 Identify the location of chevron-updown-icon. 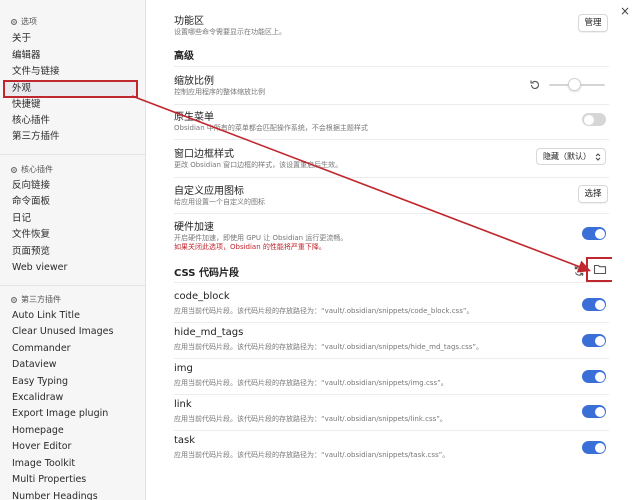
(598, 157).